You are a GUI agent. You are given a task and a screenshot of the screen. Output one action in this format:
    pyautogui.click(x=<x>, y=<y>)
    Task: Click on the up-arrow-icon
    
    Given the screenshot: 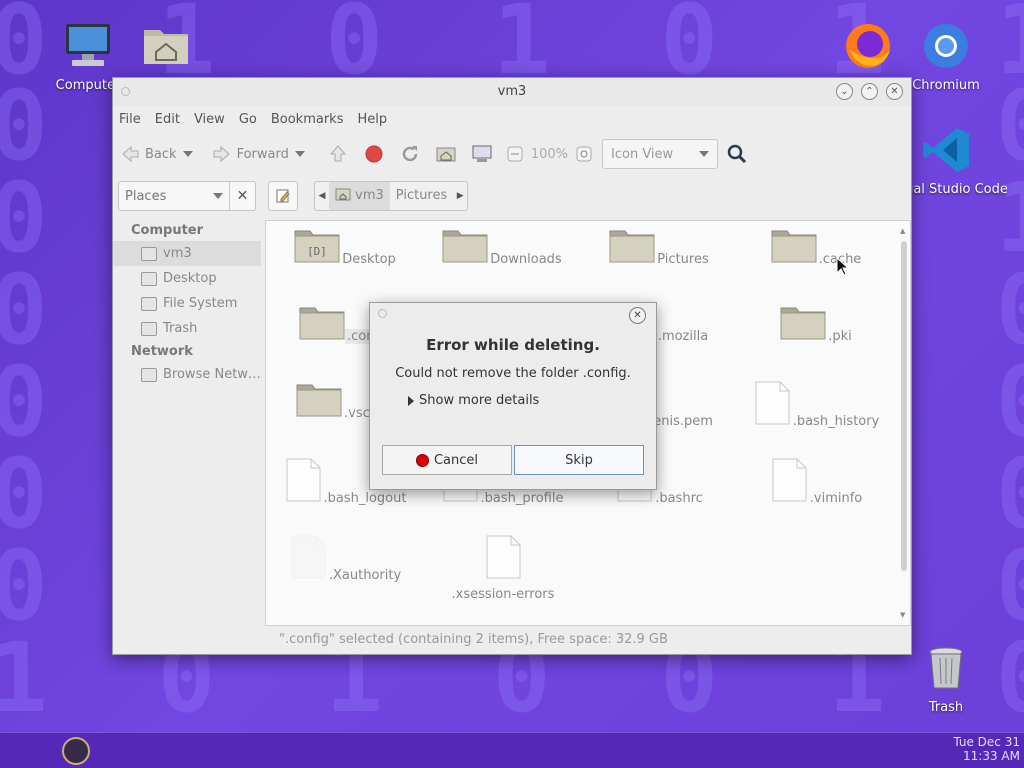 What is the action you would take?
    pyautogui.click(x=338, y=154)
    